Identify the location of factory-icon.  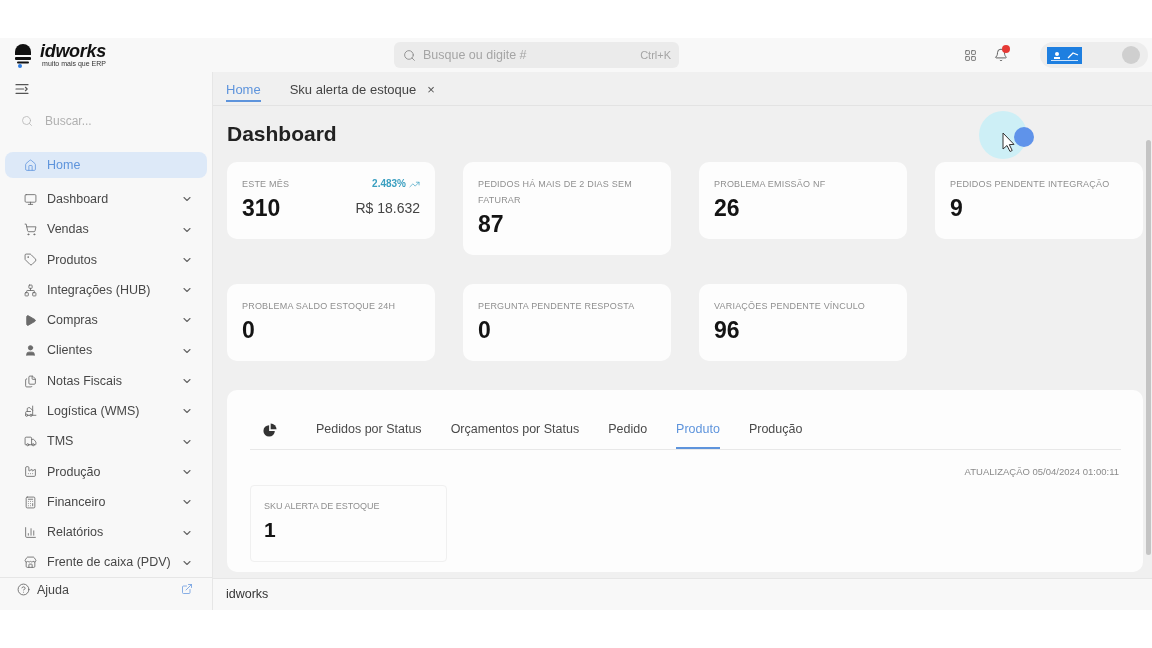
(30, 472).